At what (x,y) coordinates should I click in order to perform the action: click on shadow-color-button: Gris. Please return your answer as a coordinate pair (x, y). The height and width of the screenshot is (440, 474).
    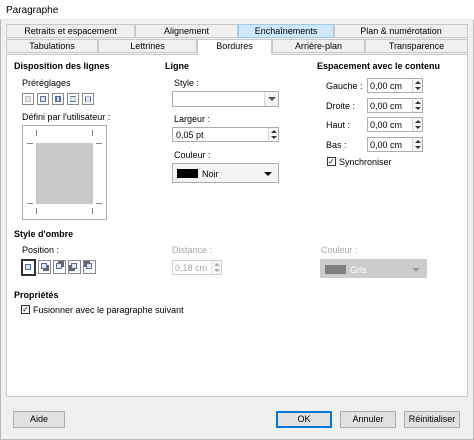
    Looking at the image, I should click on (373, 268).